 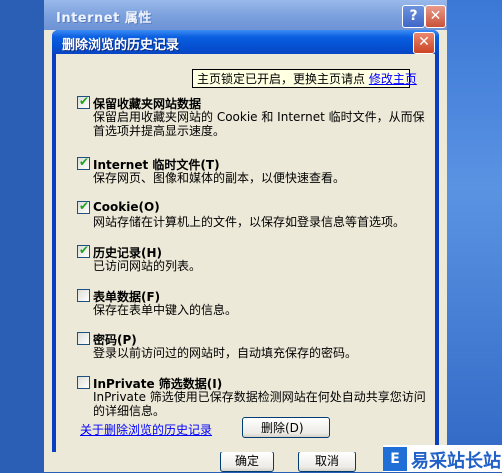 What do you see at coordinates (413, 16) in the screenshot?
I see `help-button: ?` at bounding box center [413, 16].